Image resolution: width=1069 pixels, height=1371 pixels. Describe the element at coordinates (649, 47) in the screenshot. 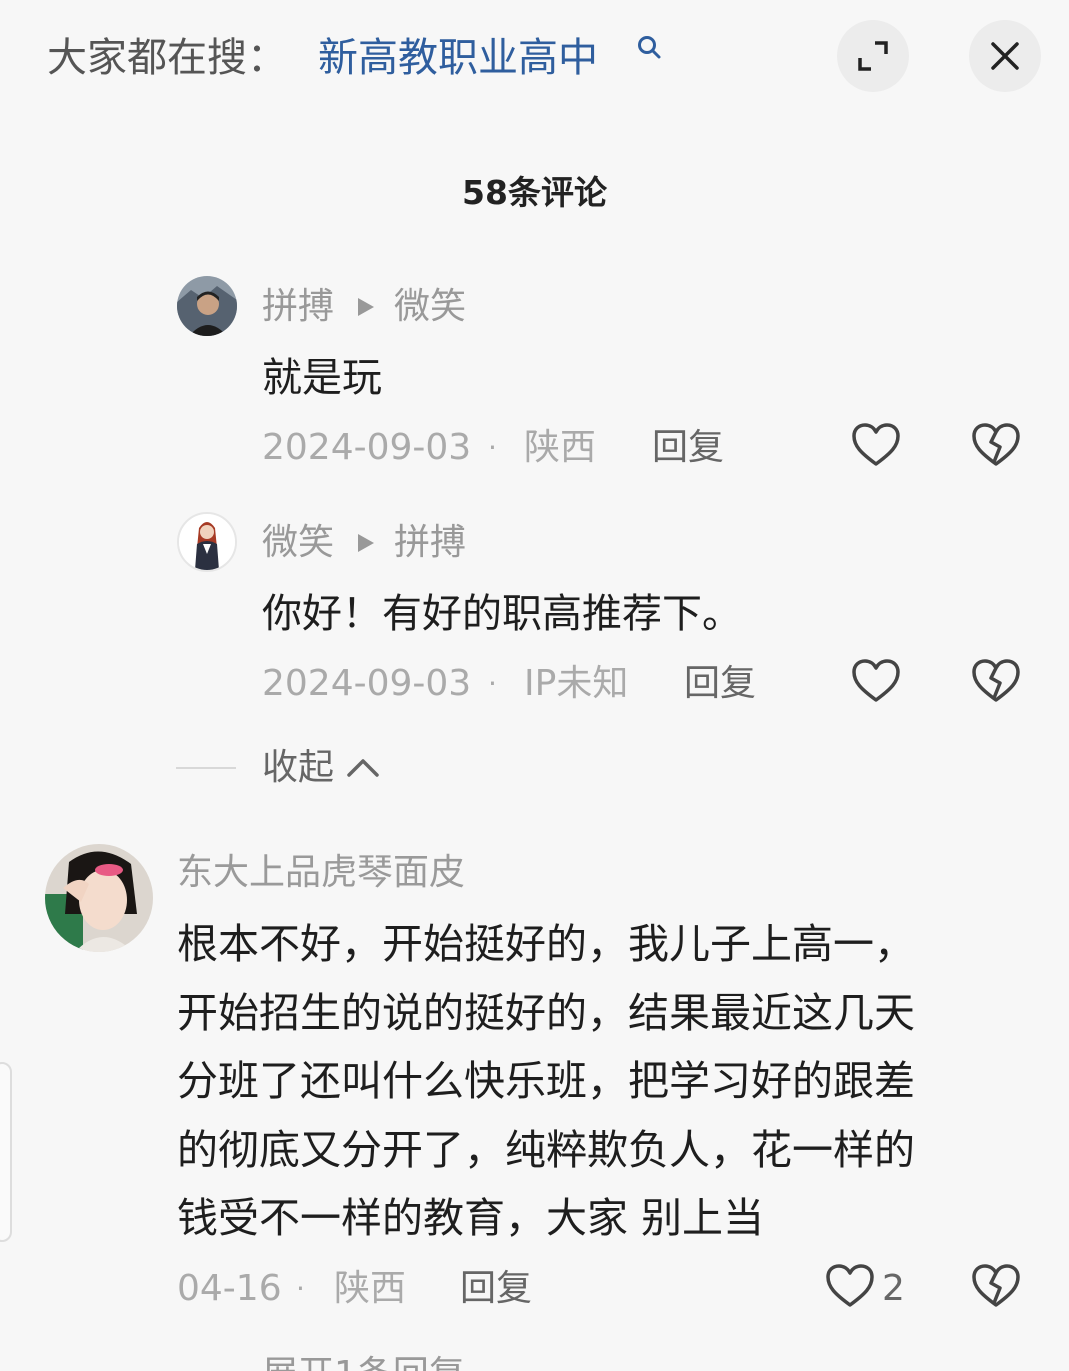

I see `search-icon` at that location.